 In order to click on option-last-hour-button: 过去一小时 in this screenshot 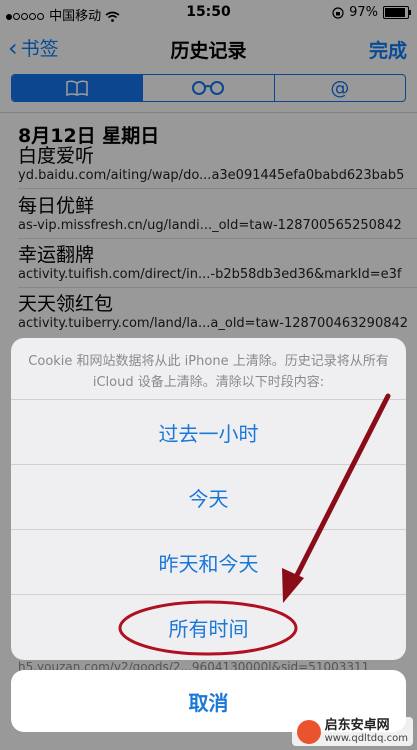, I will do `click(208, 431)`.